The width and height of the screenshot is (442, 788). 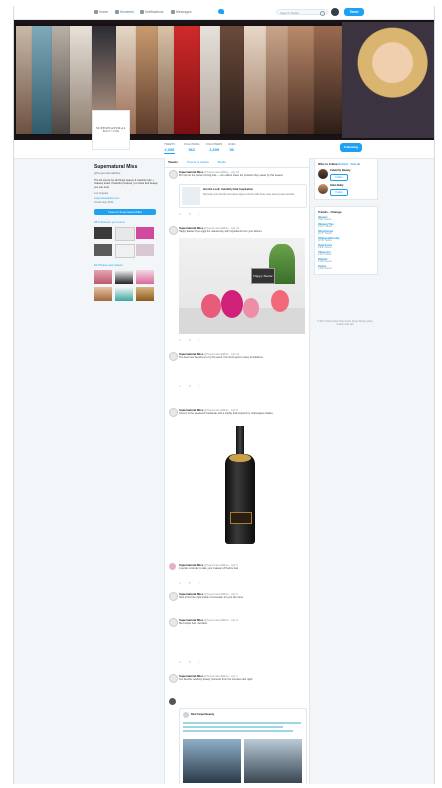 I want to click on trend-item: #BeautyTips 24.1K Tweets, so click(x=346, y=225).